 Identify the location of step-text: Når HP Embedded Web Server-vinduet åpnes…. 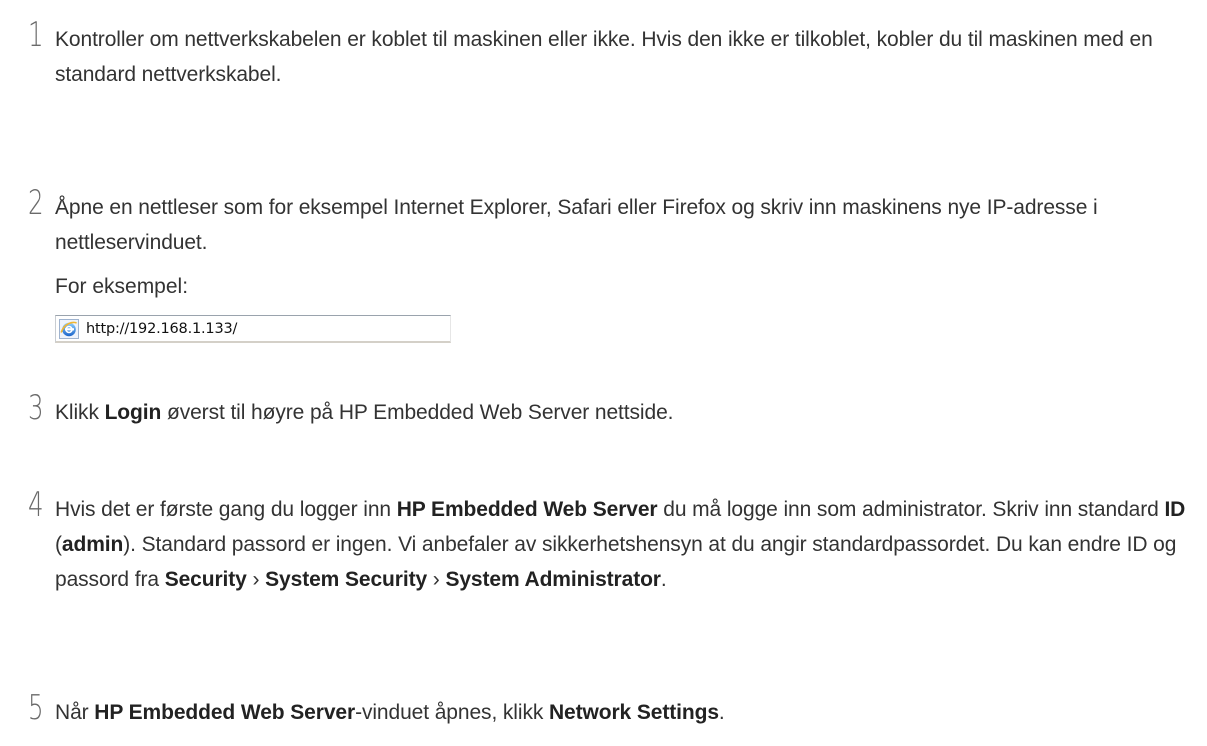
(390, 712).